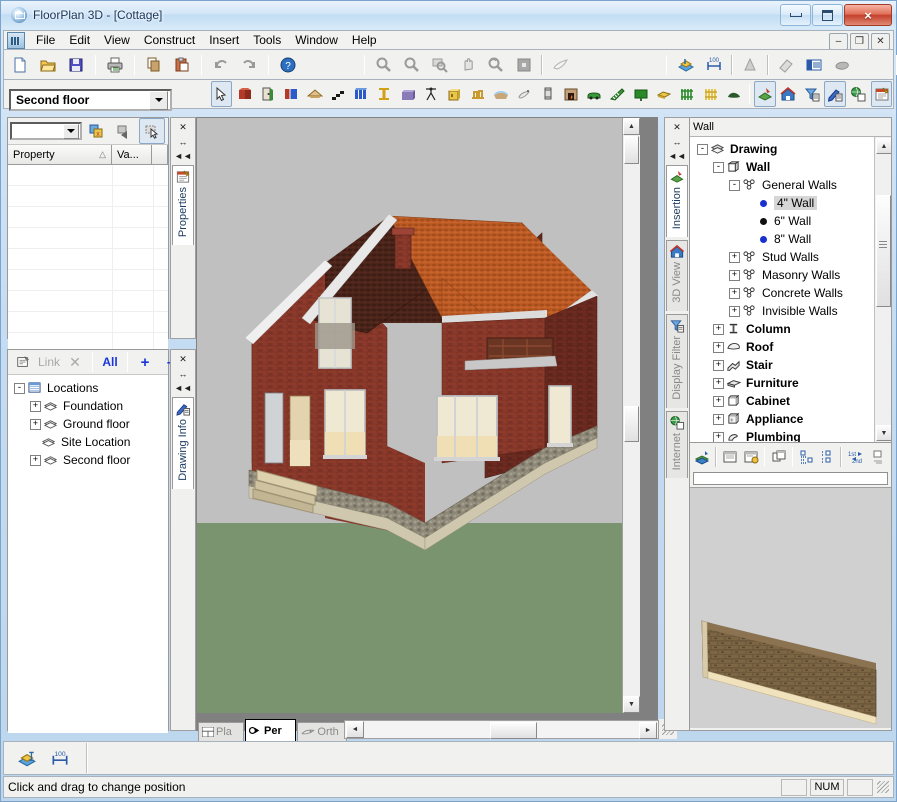 Image resolution: width=897 pixels, height=802 pixels. Describe the element at coordinates (792, 401) in the screenshot. I see `tree-node-cabinet: + Cabinet` at that location.